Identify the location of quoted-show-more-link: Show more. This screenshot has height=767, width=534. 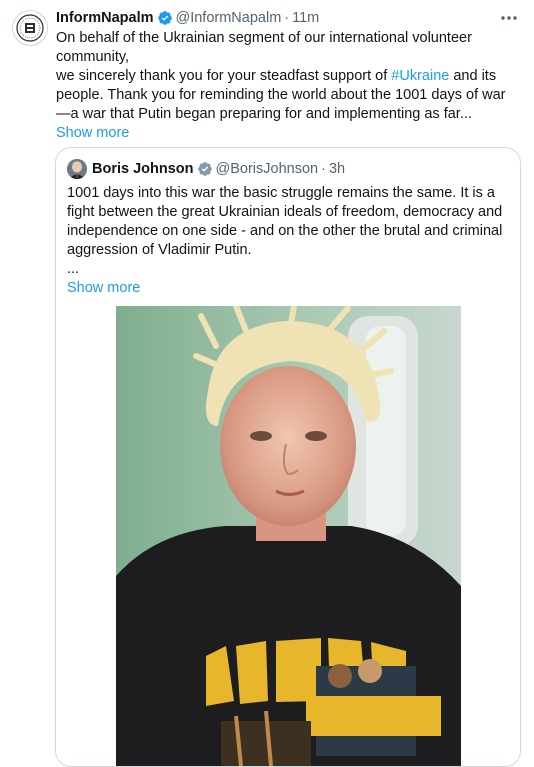
(103, 288).